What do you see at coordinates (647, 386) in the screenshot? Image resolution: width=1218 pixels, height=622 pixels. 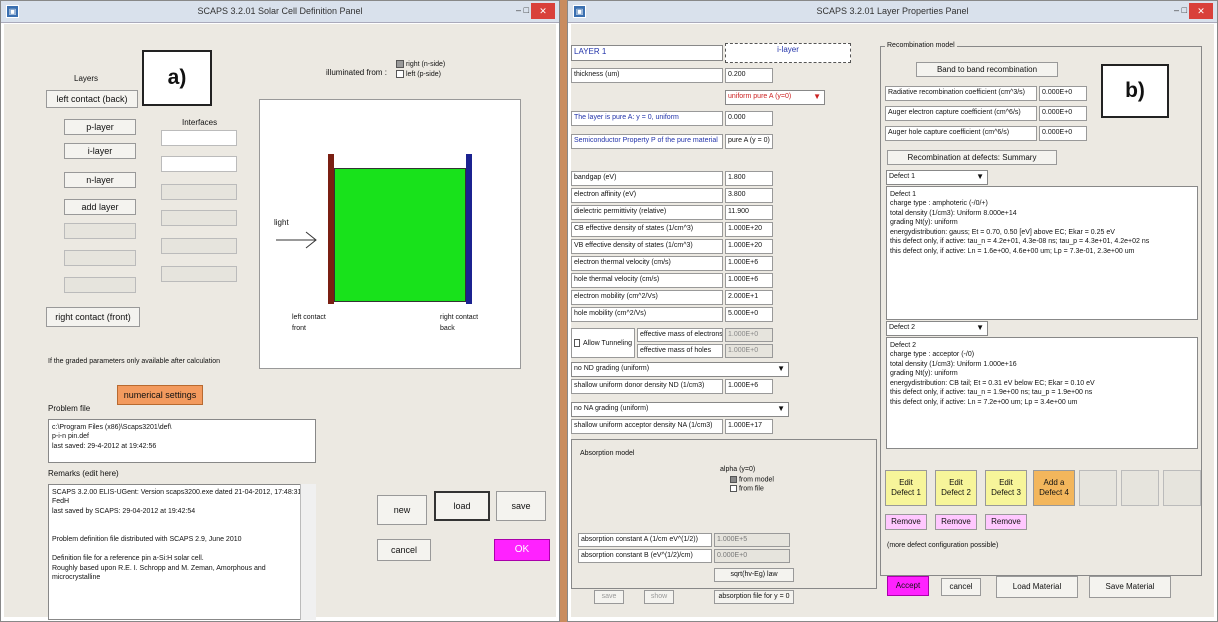 I see `donor-density-label: shallow uniform donor density ND (1/cm3)` at bounding box center [647, 386].